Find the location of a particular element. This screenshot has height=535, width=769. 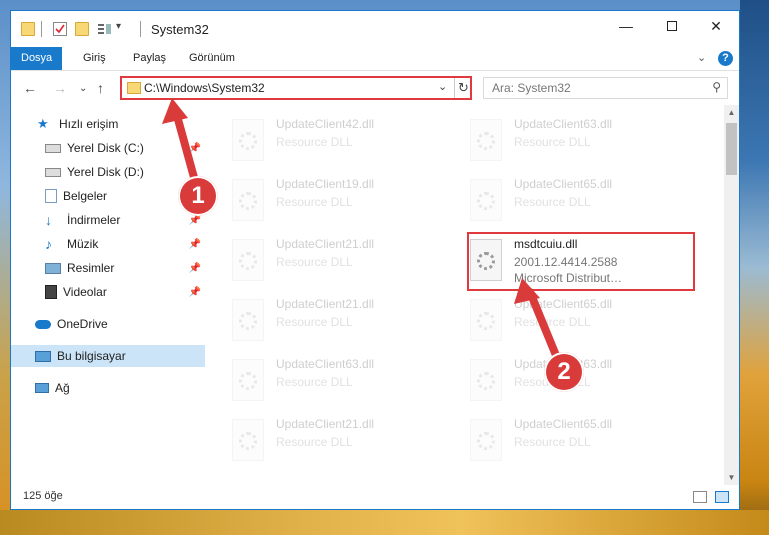

computer-icon is located at coordinates (43, 356).